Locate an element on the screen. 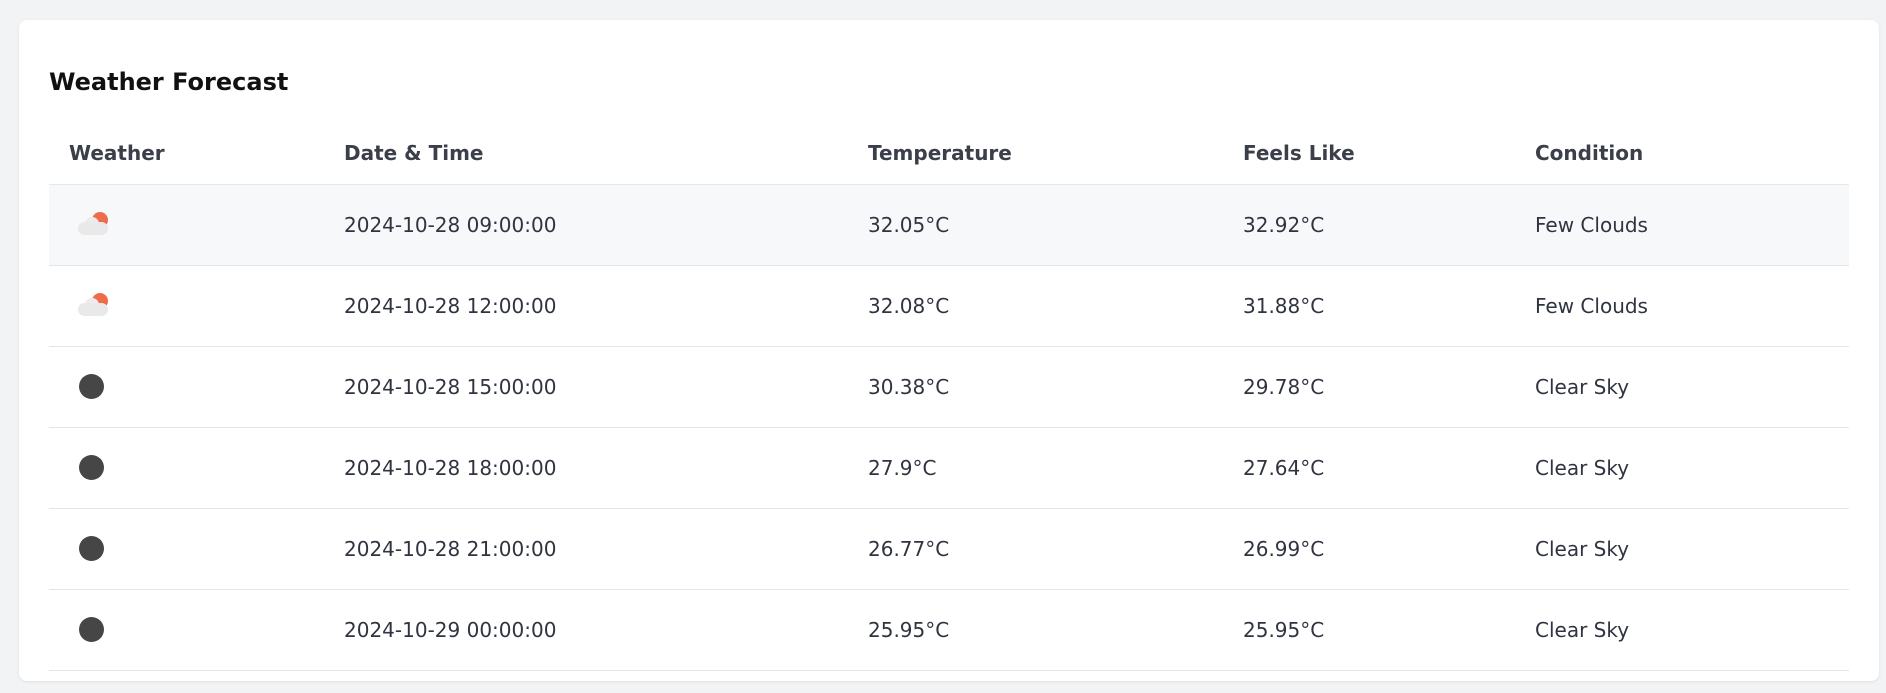 This screenshot has width=1886, height=693. datetime-cell: 2024-10-28 09:00:00 is located at coordinates (586, 225).